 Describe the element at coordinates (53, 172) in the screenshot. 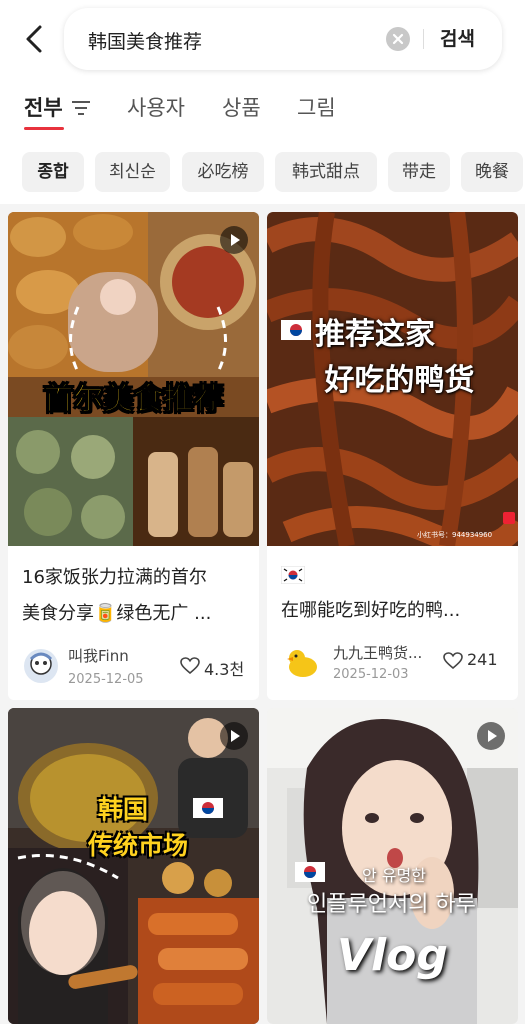

I see `chip-overall: 종합` at that location.